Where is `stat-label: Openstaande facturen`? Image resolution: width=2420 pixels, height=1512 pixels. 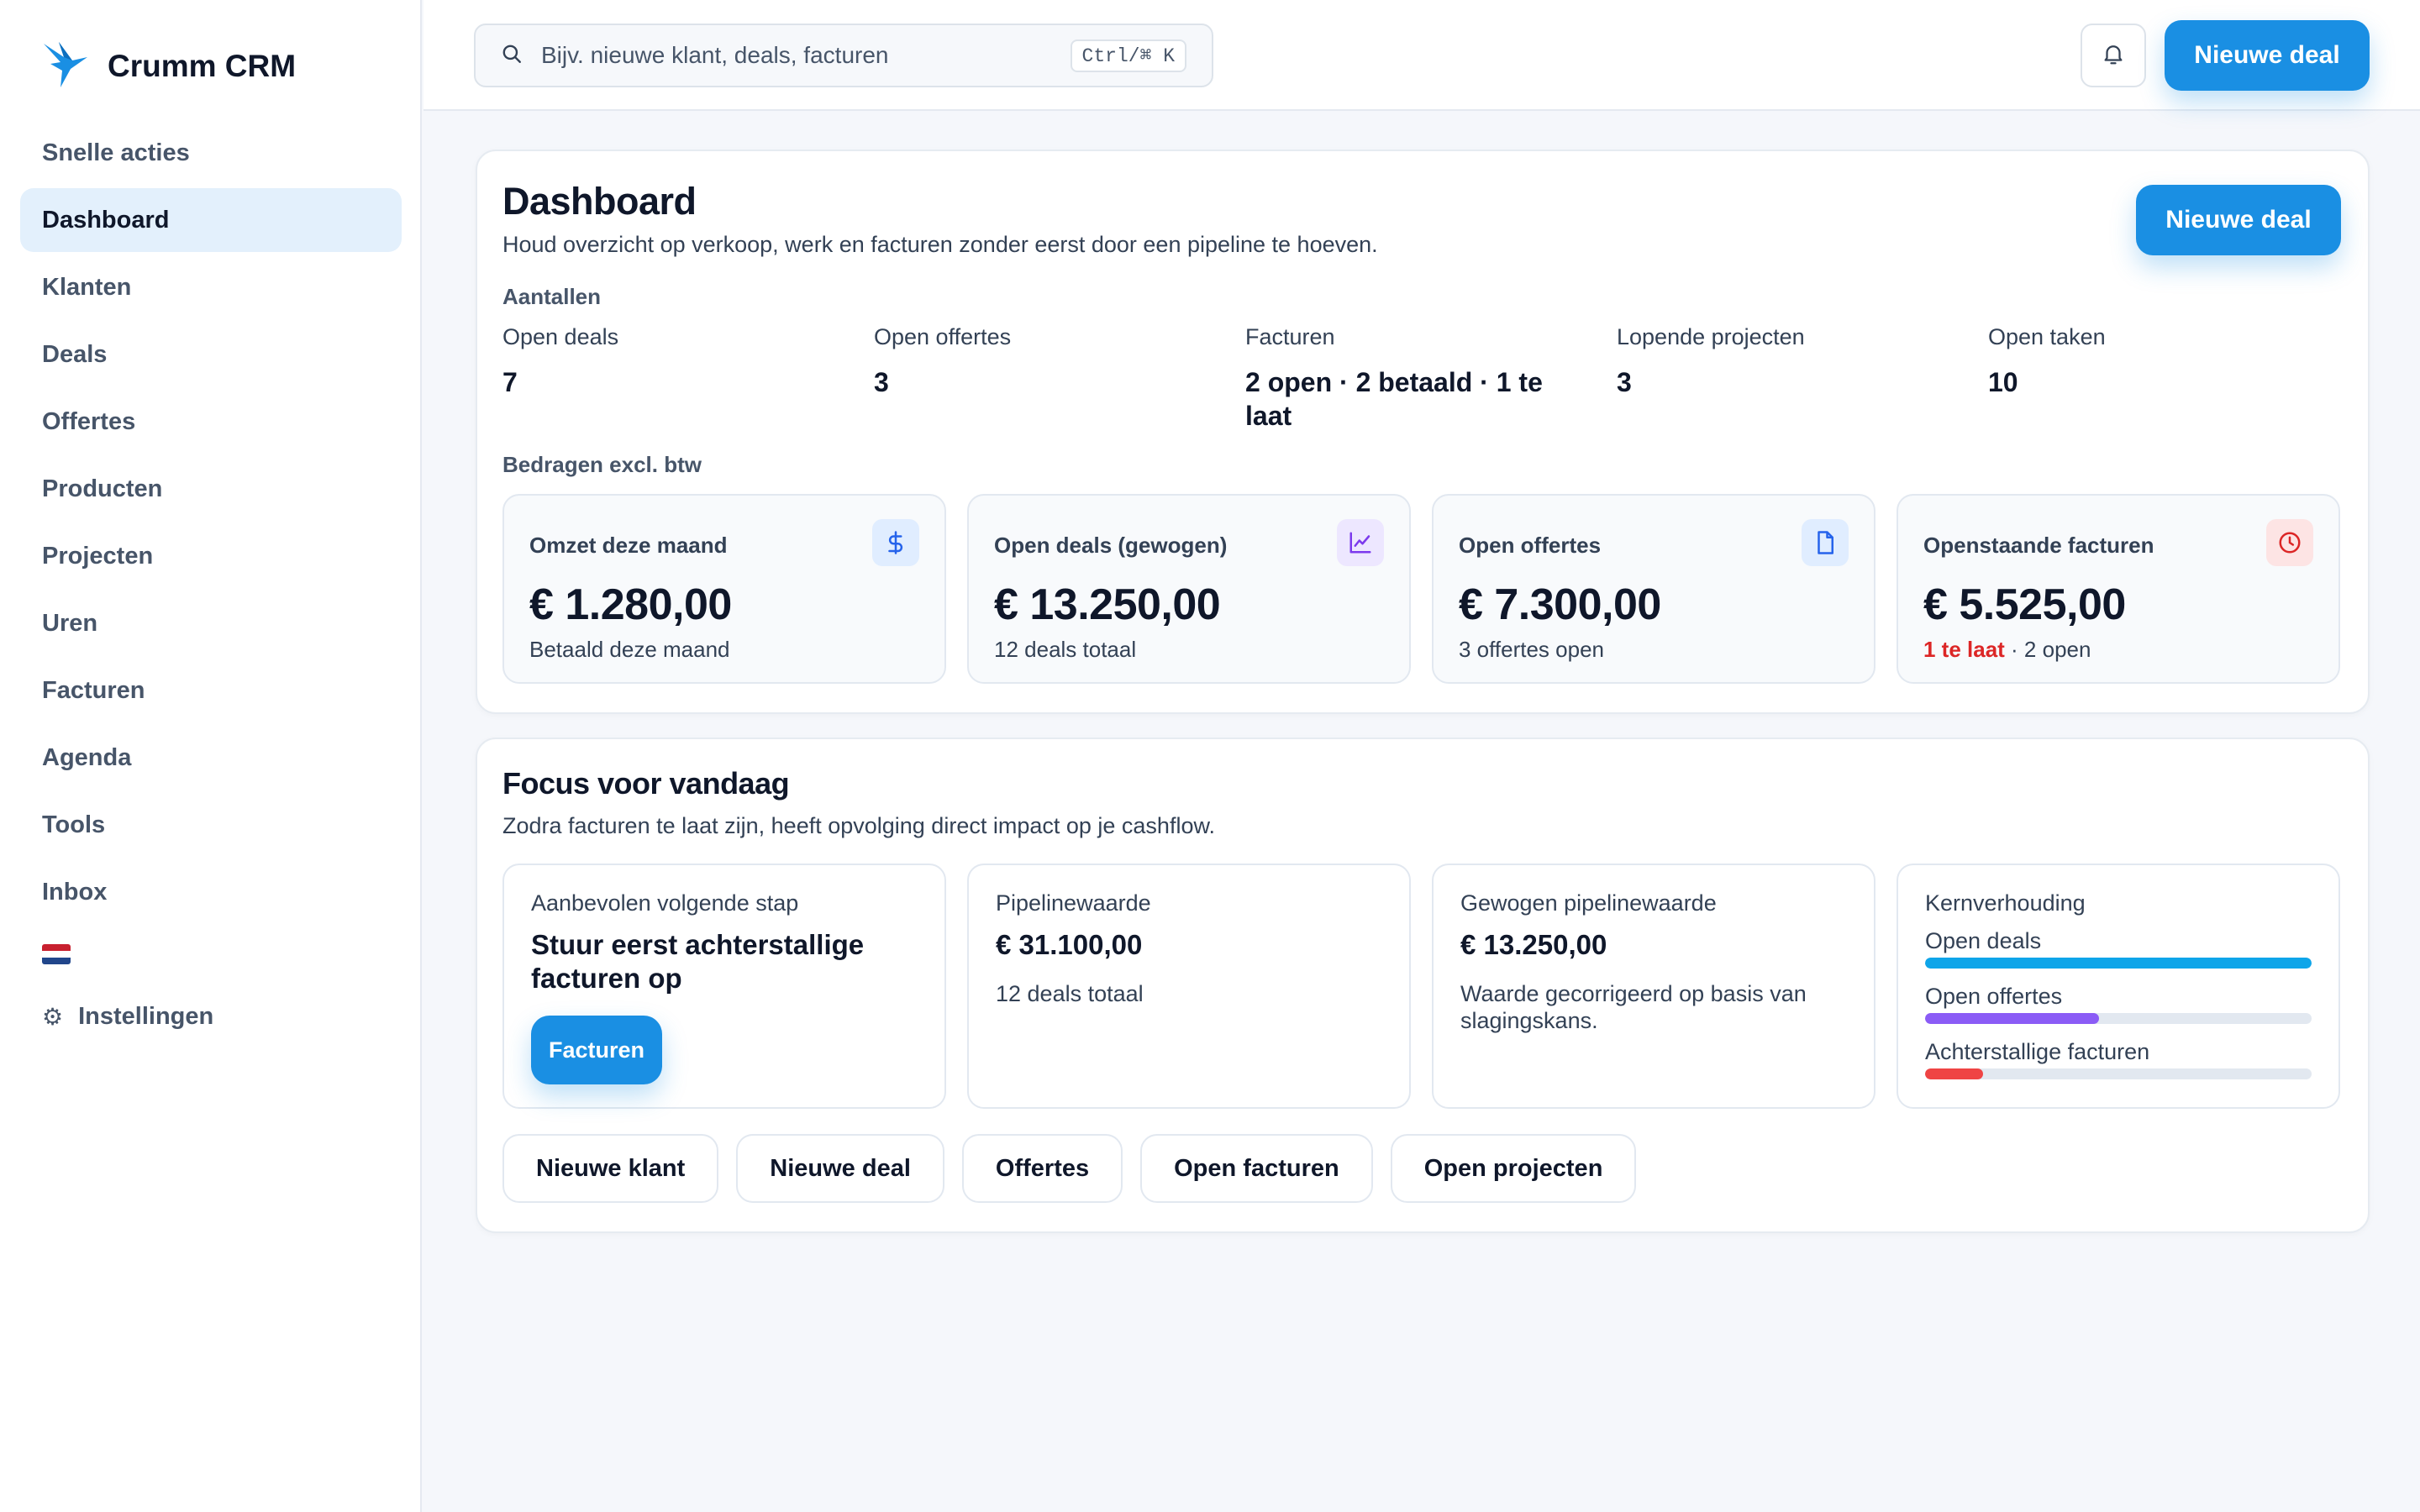 stat-label: Openstaande facturen is located at coordinates (2039, 545).